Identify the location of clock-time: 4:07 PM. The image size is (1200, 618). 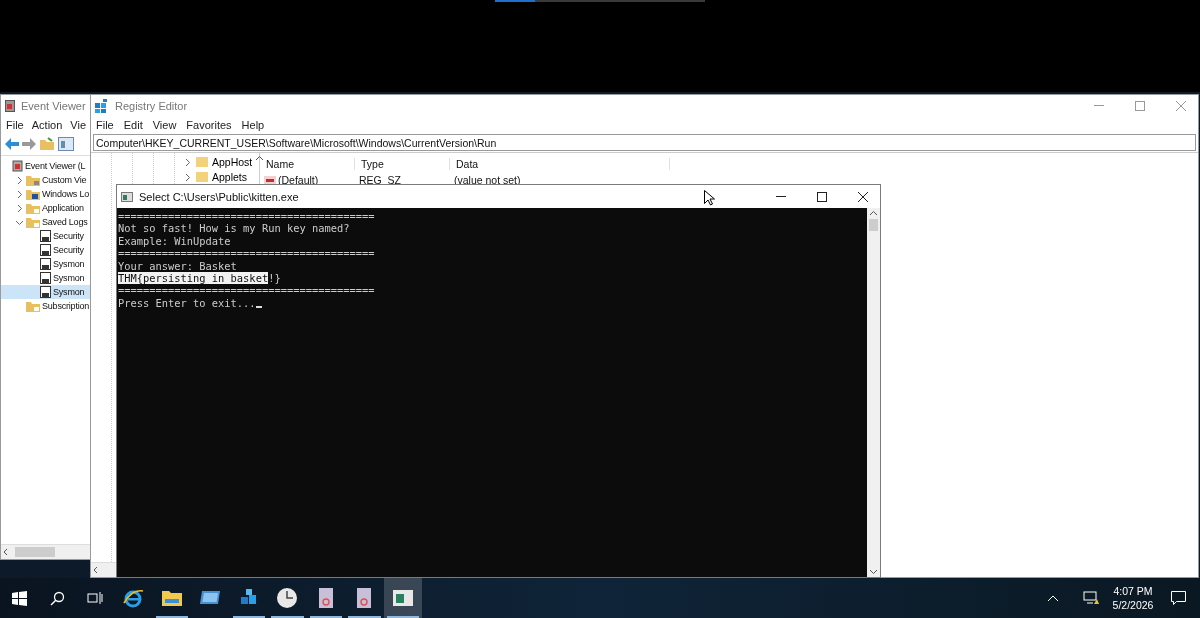
(1133, 591).